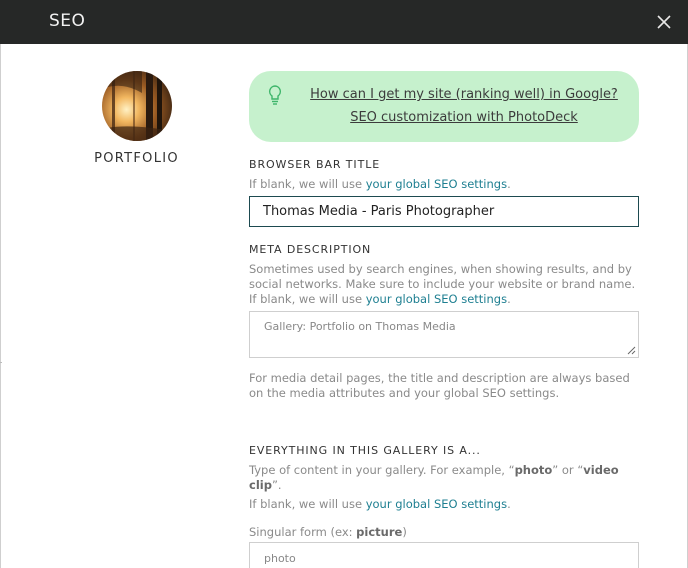 The image size is (688, 568). I want to click on meta-description-label: META DESCRIPTION, so click(310, 249).